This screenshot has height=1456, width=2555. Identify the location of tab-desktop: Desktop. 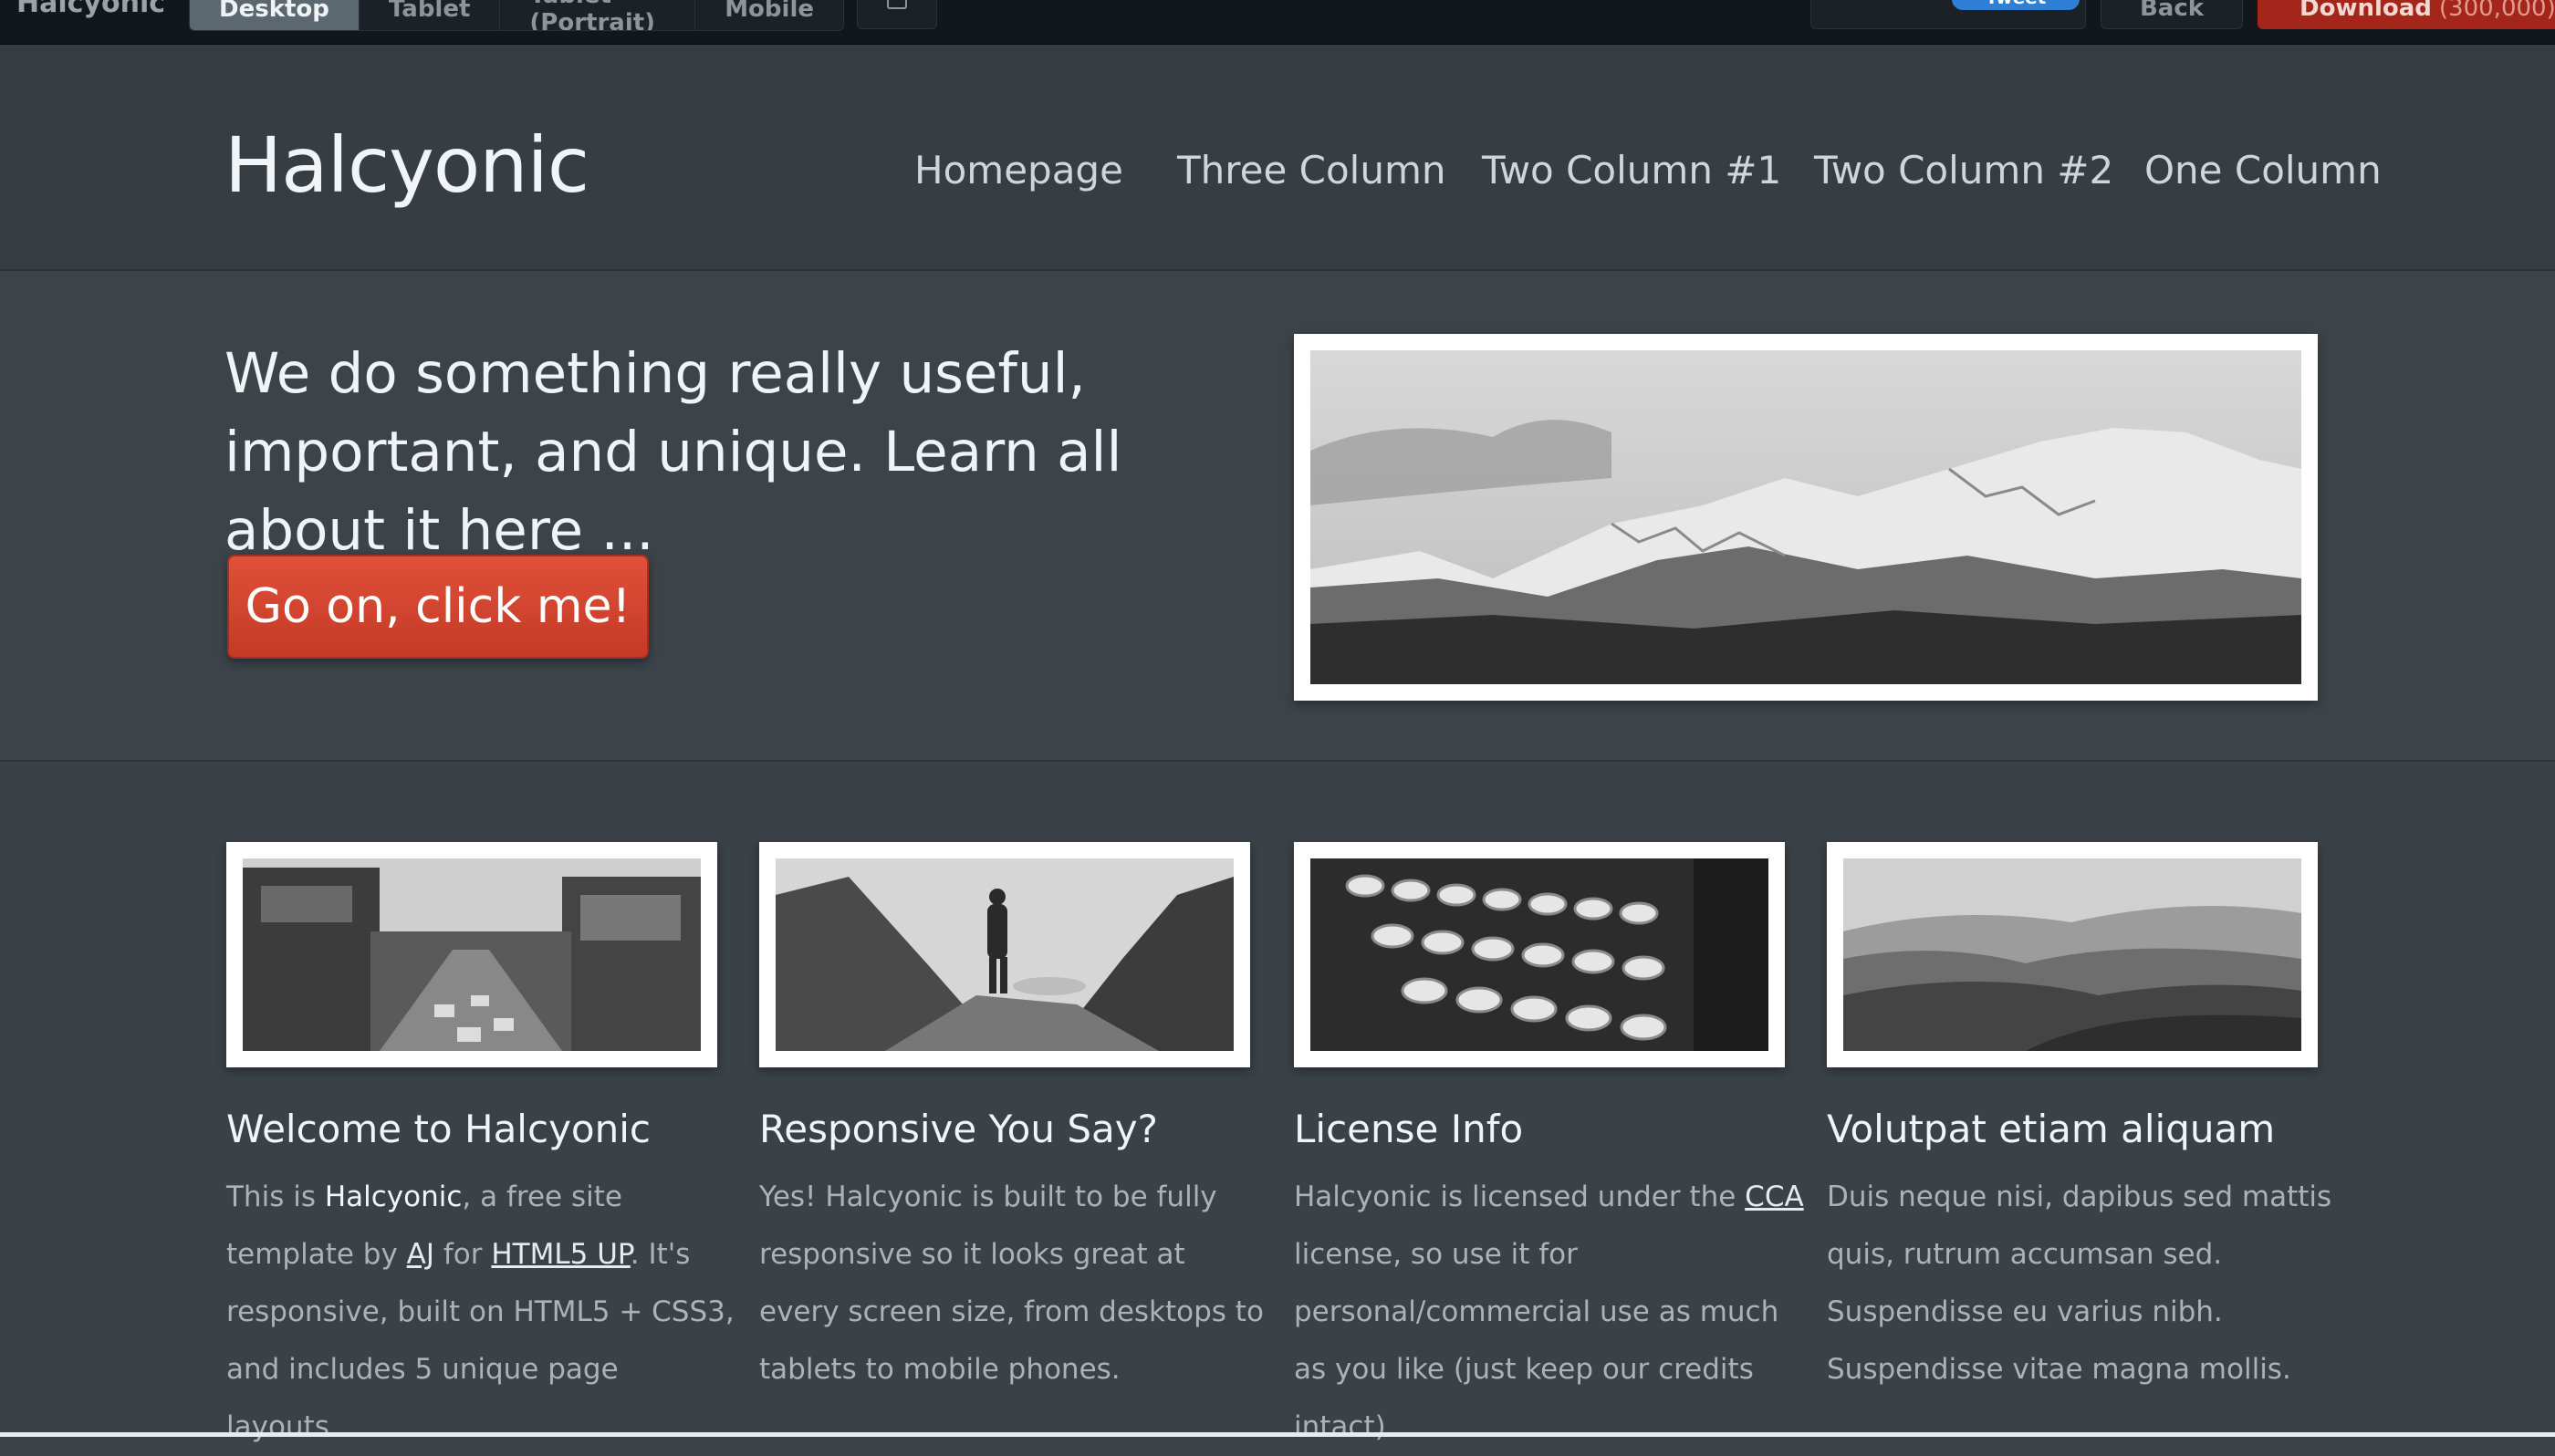
(275, 15).